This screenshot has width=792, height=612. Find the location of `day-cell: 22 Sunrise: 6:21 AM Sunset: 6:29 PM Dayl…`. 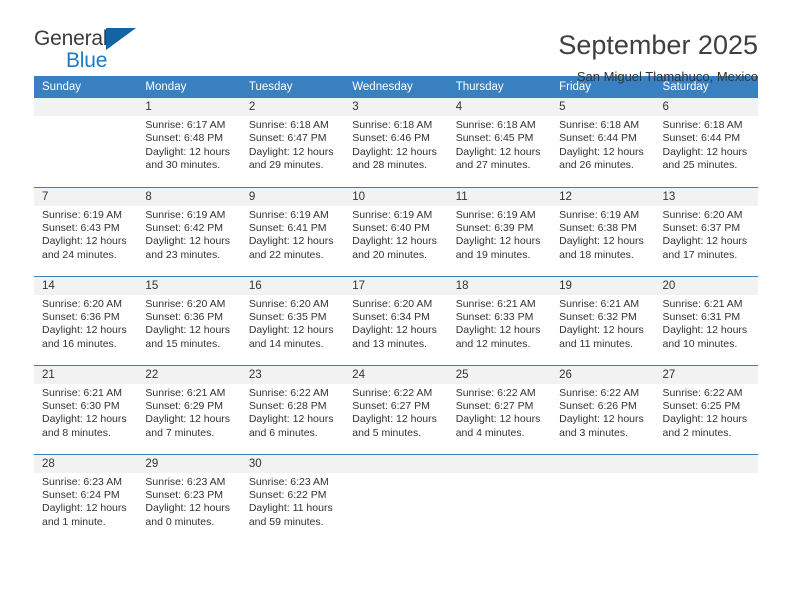

day-cell: 22 Sunrise: 6:21 AM Sunset: 6:29 PM Dayl… is located at coordinates (189, 409).